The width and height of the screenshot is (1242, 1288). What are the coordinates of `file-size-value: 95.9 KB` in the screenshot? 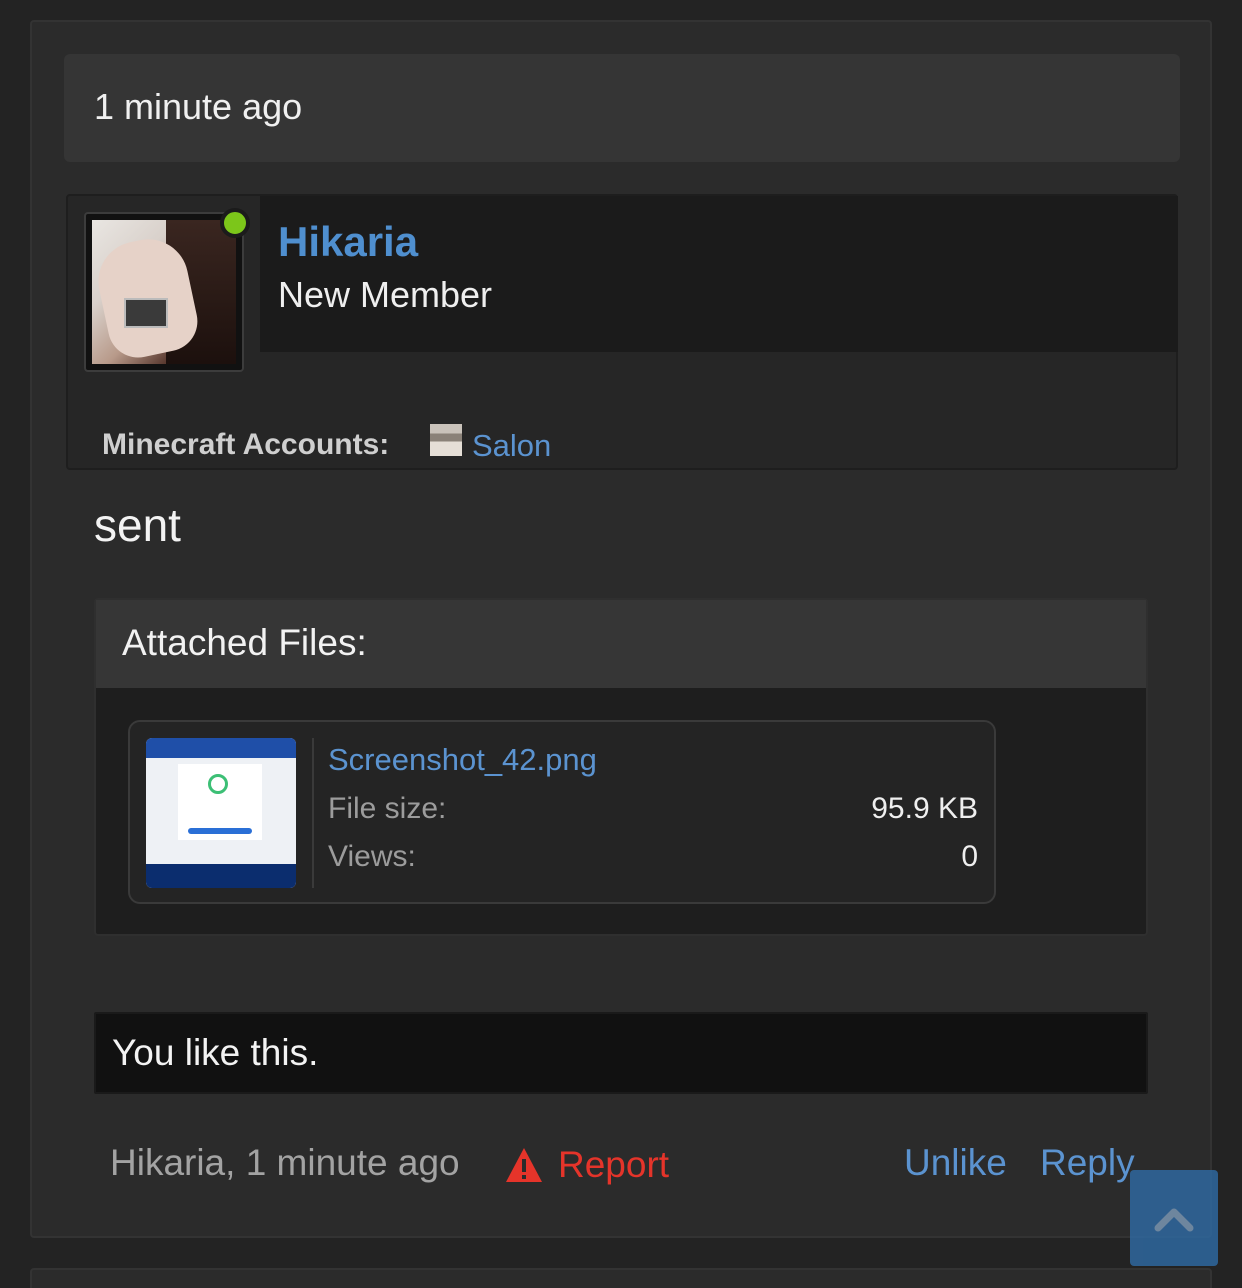 It's located at (924, 808).